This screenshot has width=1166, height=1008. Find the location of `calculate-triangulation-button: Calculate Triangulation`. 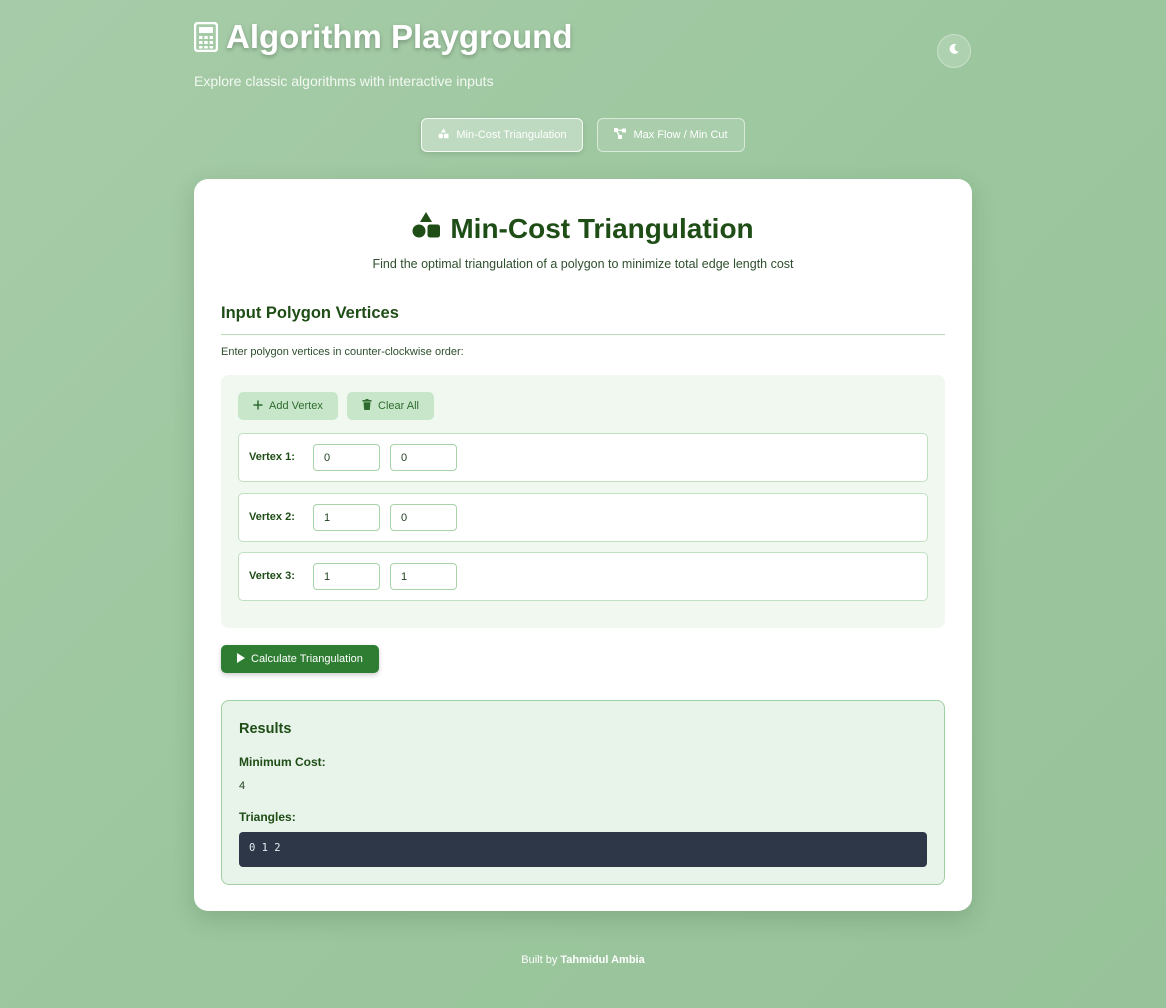

calculate-triangulation-button: Calculate Triangulation is located at coordinates (300, 659).